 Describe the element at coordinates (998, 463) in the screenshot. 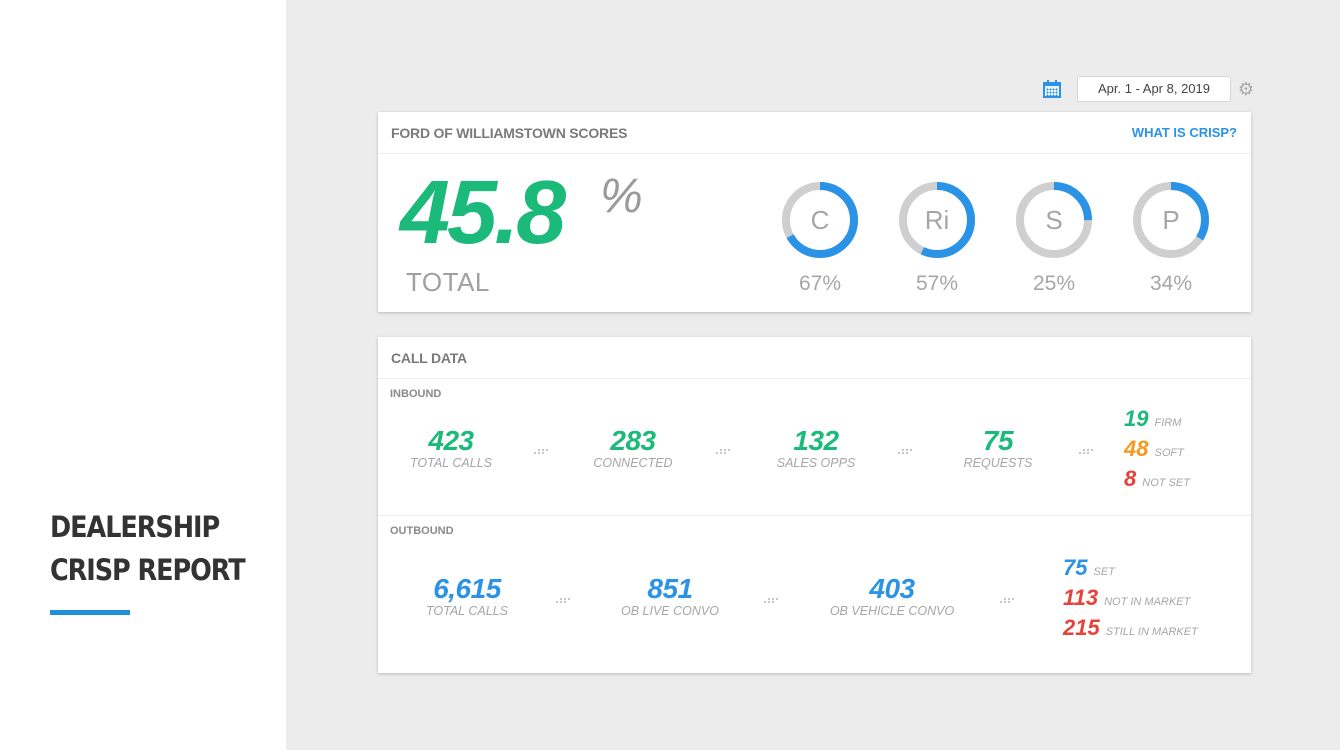

I see `metric-label: REQUESTS` at that location.